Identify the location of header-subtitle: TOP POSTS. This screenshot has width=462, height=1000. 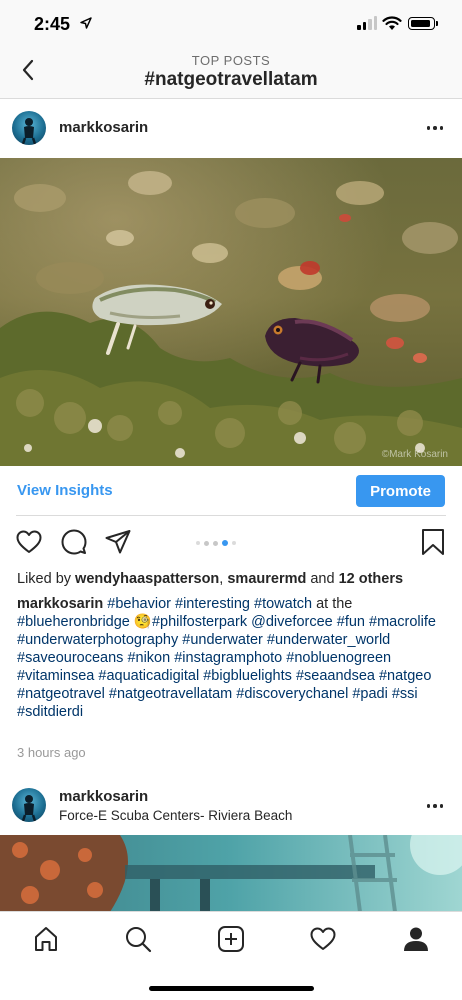
(231, 60).